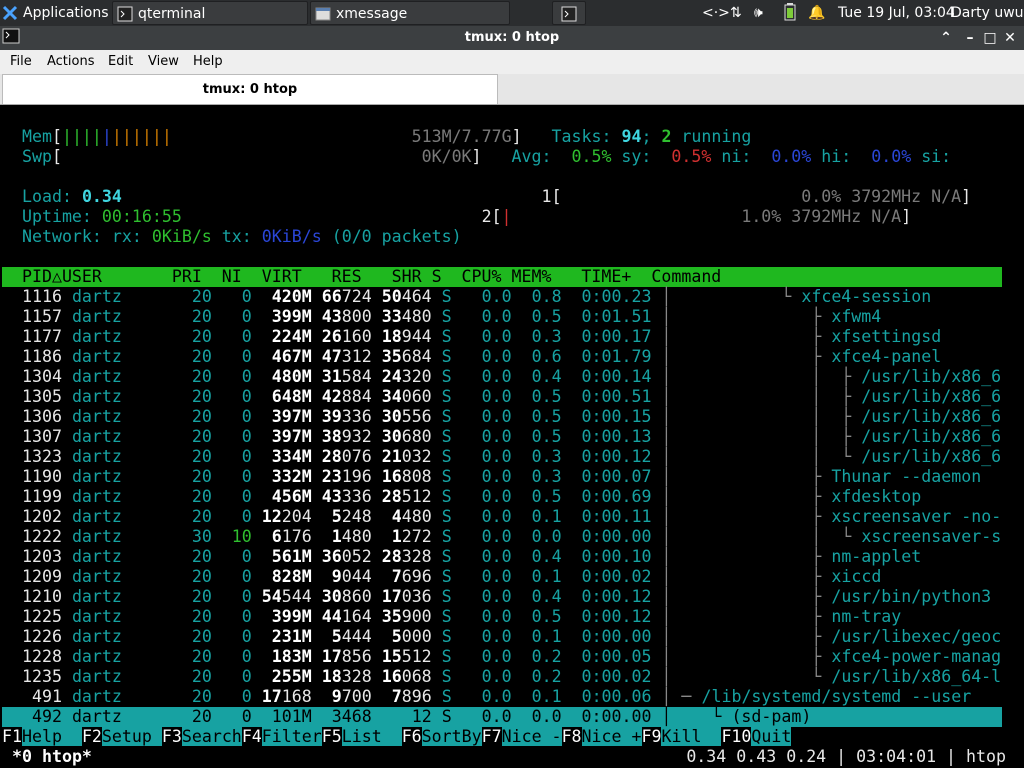  I want to click on close-icon: ✕, so click(1010, 38).